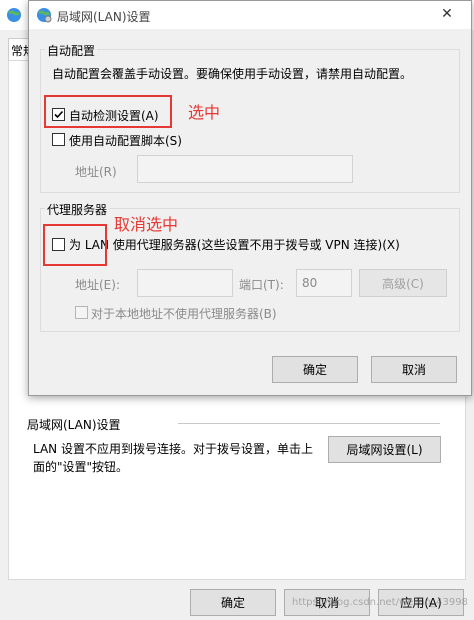  I want to click on dialog-title: 局域网(LAN)设置, so click(104, 17).